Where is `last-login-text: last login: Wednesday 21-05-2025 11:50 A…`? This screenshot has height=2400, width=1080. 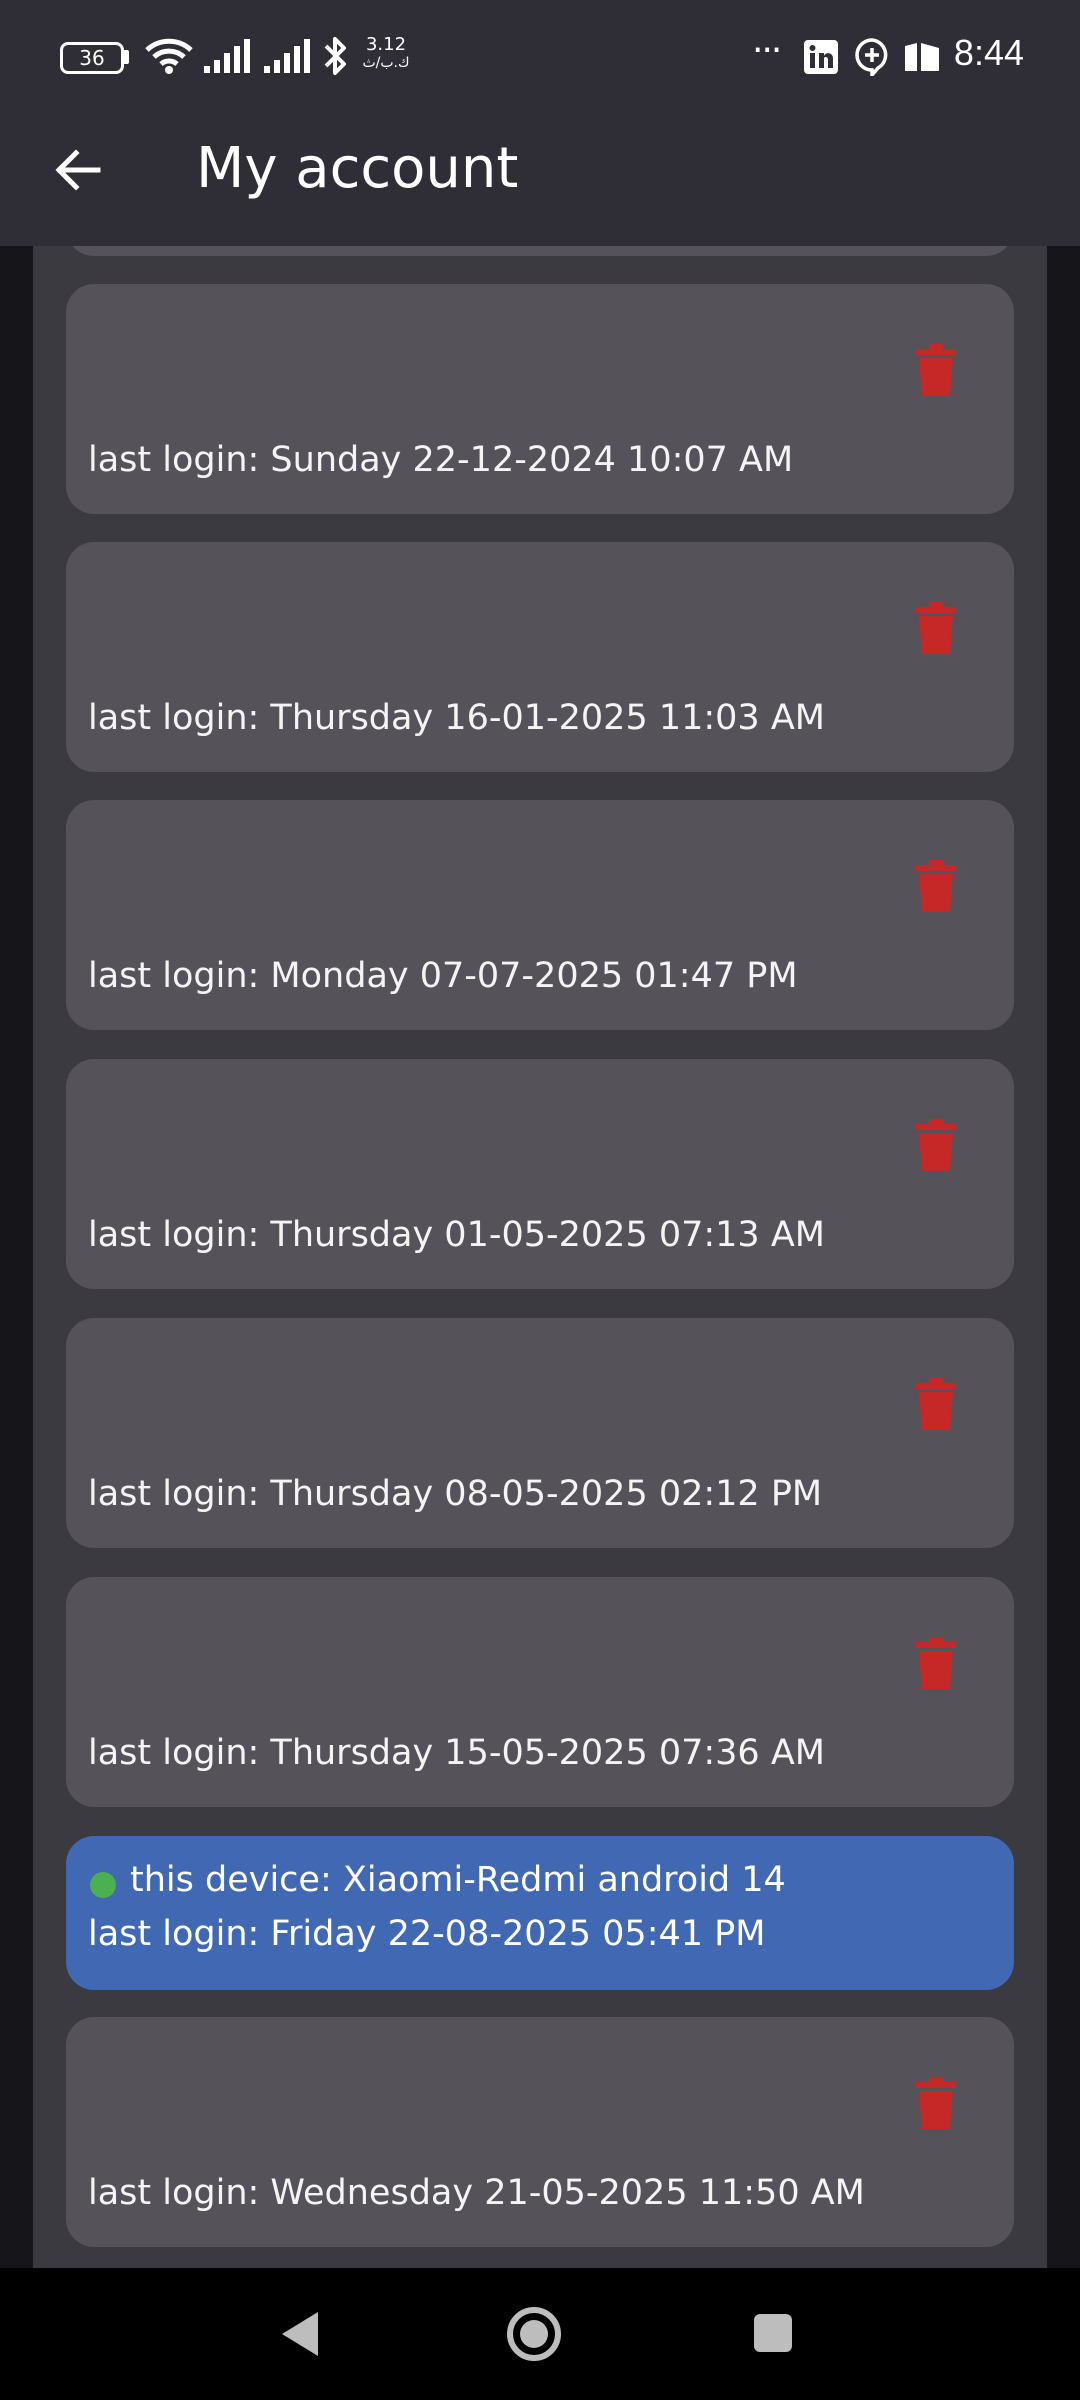 last-login-text: last login: Wednesday 21-05-2025 11:50 A… is located at coordinates (476, 2193).